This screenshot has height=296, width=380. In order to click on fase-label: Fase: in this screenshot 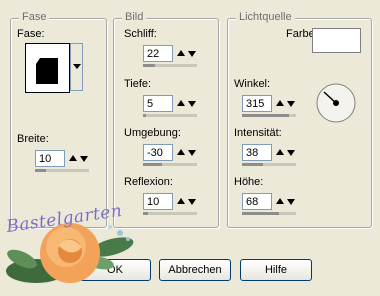, I will do `click(31, 34)`.